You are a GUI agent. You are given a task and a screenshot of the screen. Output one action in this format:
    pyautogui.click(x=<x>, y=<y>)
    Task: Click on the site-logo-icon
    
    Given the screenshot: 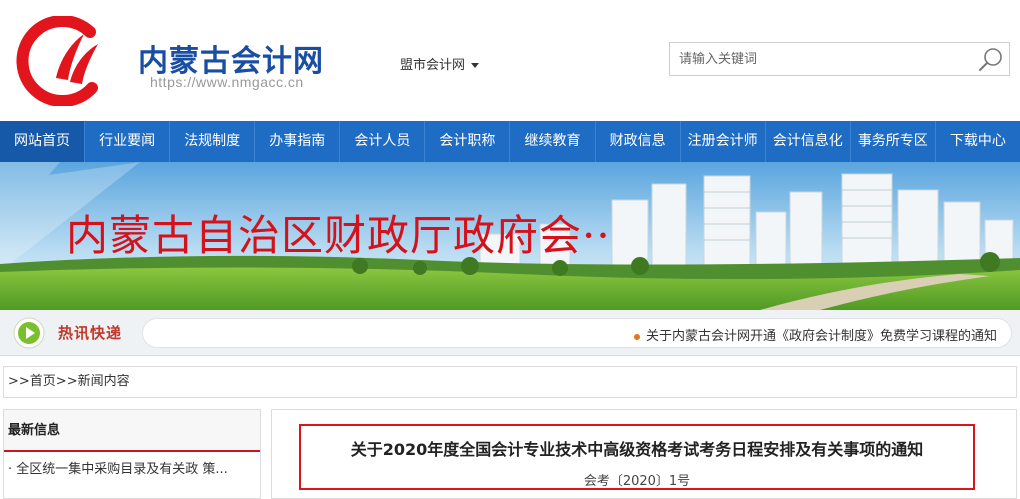 What is the action you would take?
    pyautogui.click(x=60, y=61)
    